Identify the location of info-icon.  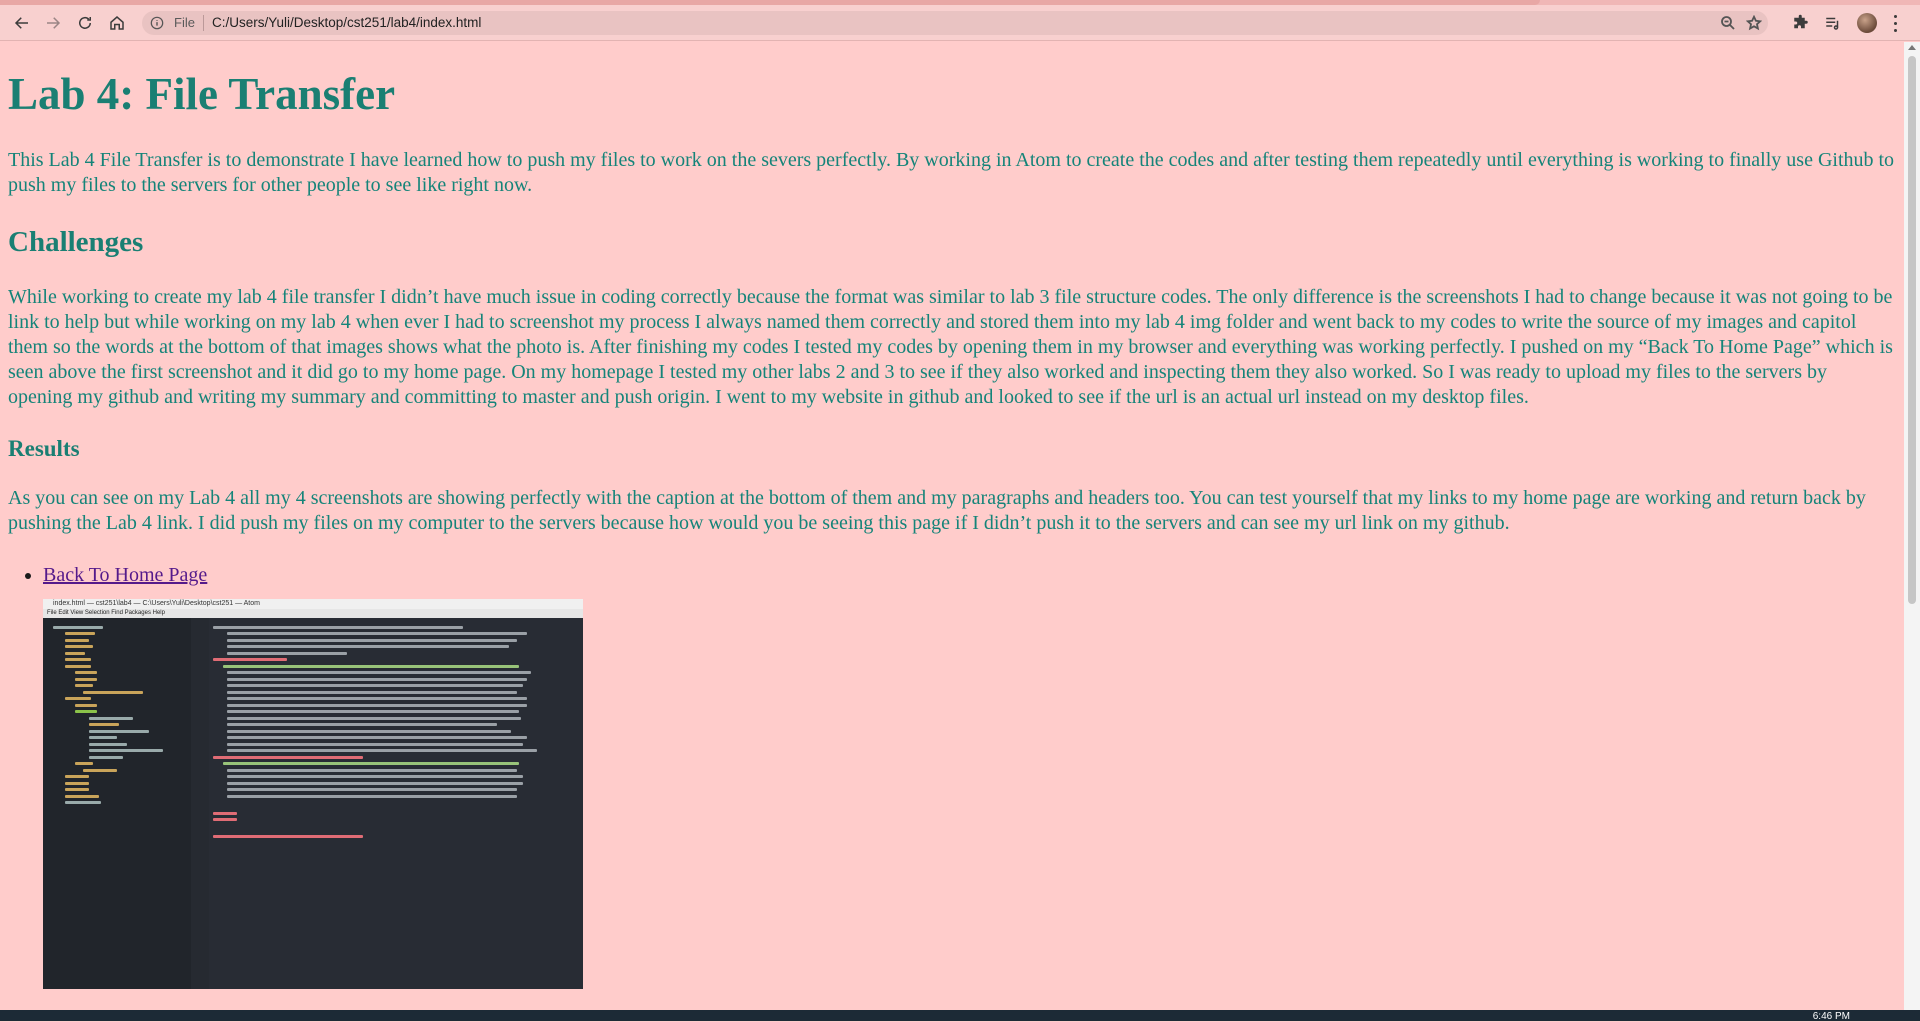
(157, 23).